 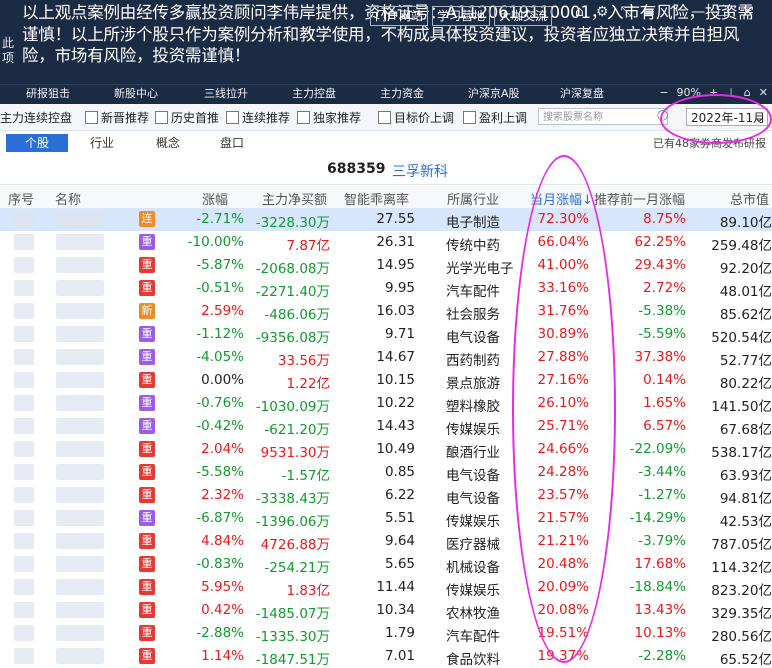 I want to click on row-month-change: 66.04%, so click(x=563, y=242).